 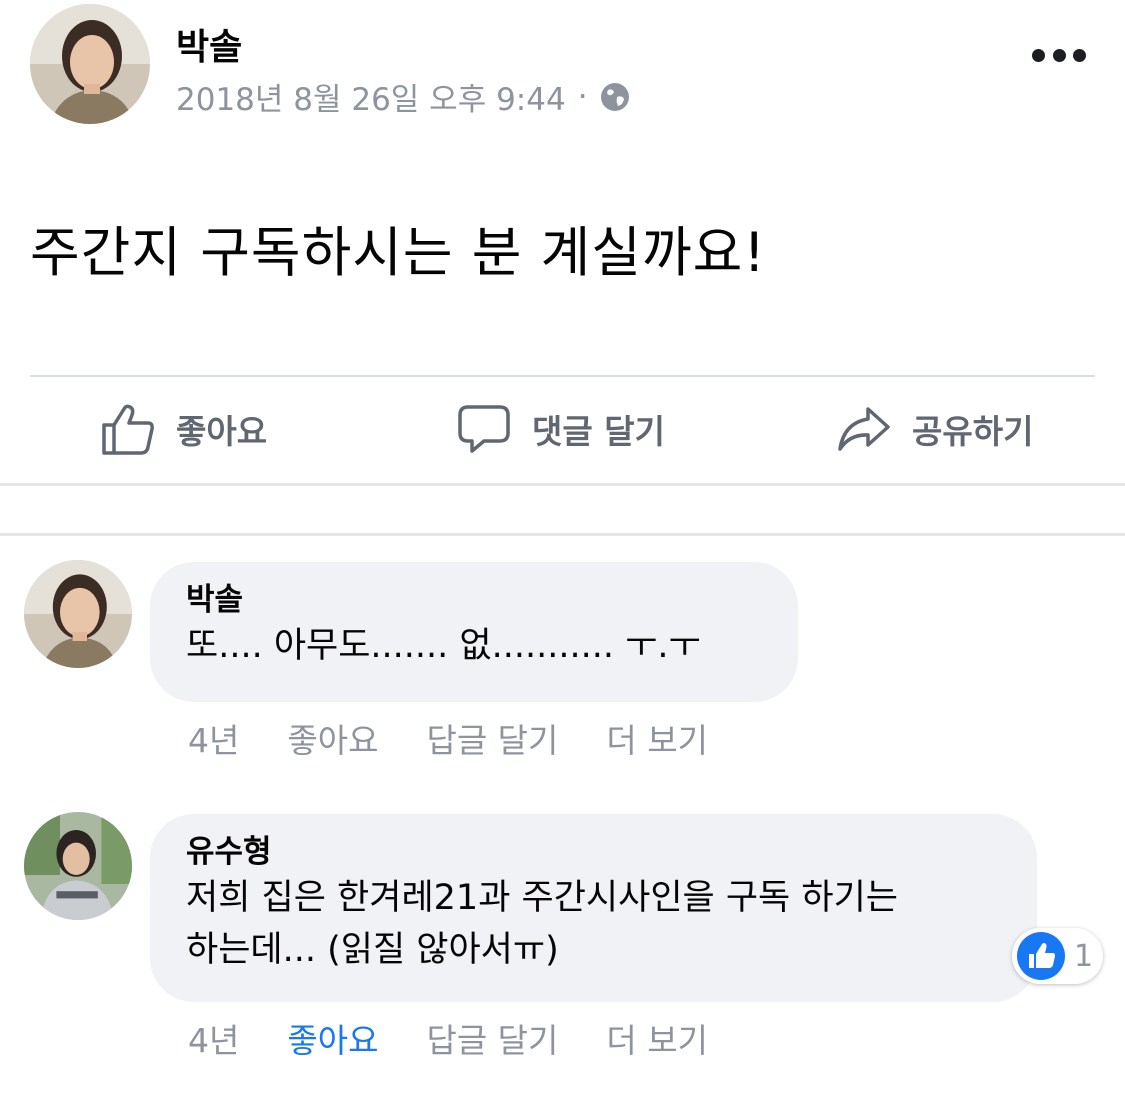 What do you see at coordinates (473, 600) in the screenshot?
I see `comment-author: 박솔` at bounding box center [473, 600].